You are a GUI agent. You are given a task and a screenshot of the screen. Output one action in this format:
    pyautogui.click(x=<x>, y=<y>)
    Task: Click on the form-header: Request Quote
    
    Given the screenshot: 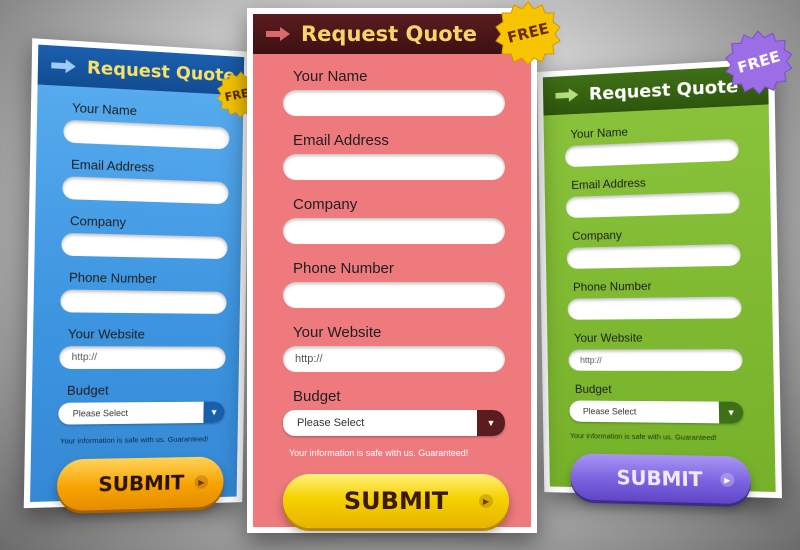 What is the action you would take?
    pyautogui.click(x=392, y=34)
    